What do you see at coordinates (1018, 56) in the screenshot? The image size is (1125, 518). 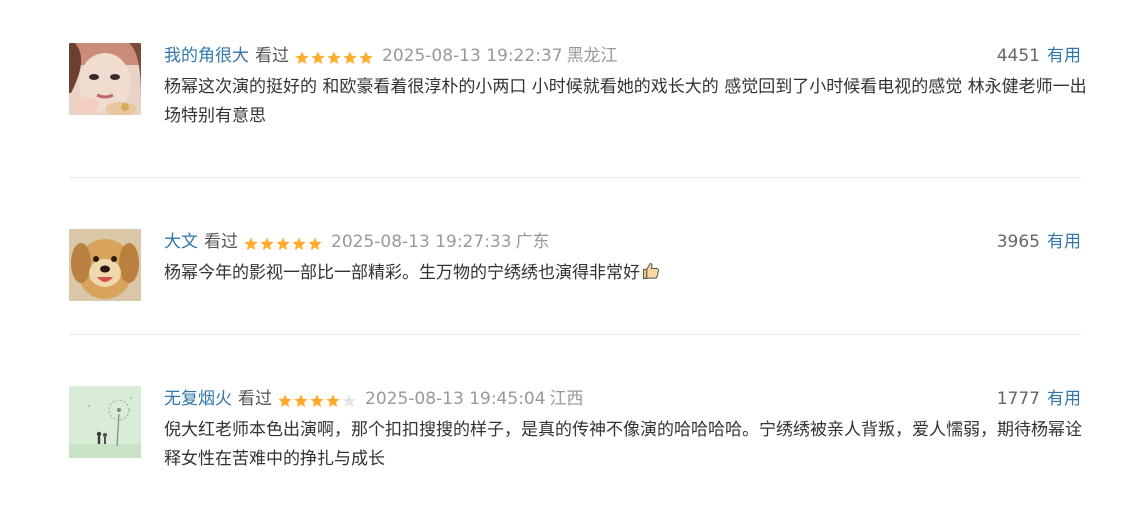 I see `vote-count: 4451` at bounding box center [1018, 56].